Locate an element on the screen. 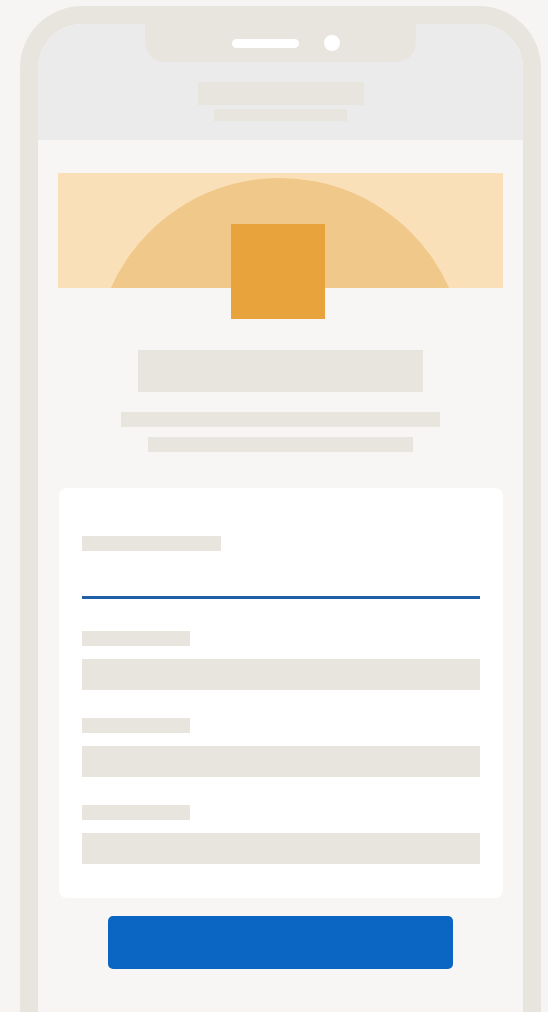  submit-button is located at coordinates (280, 942).